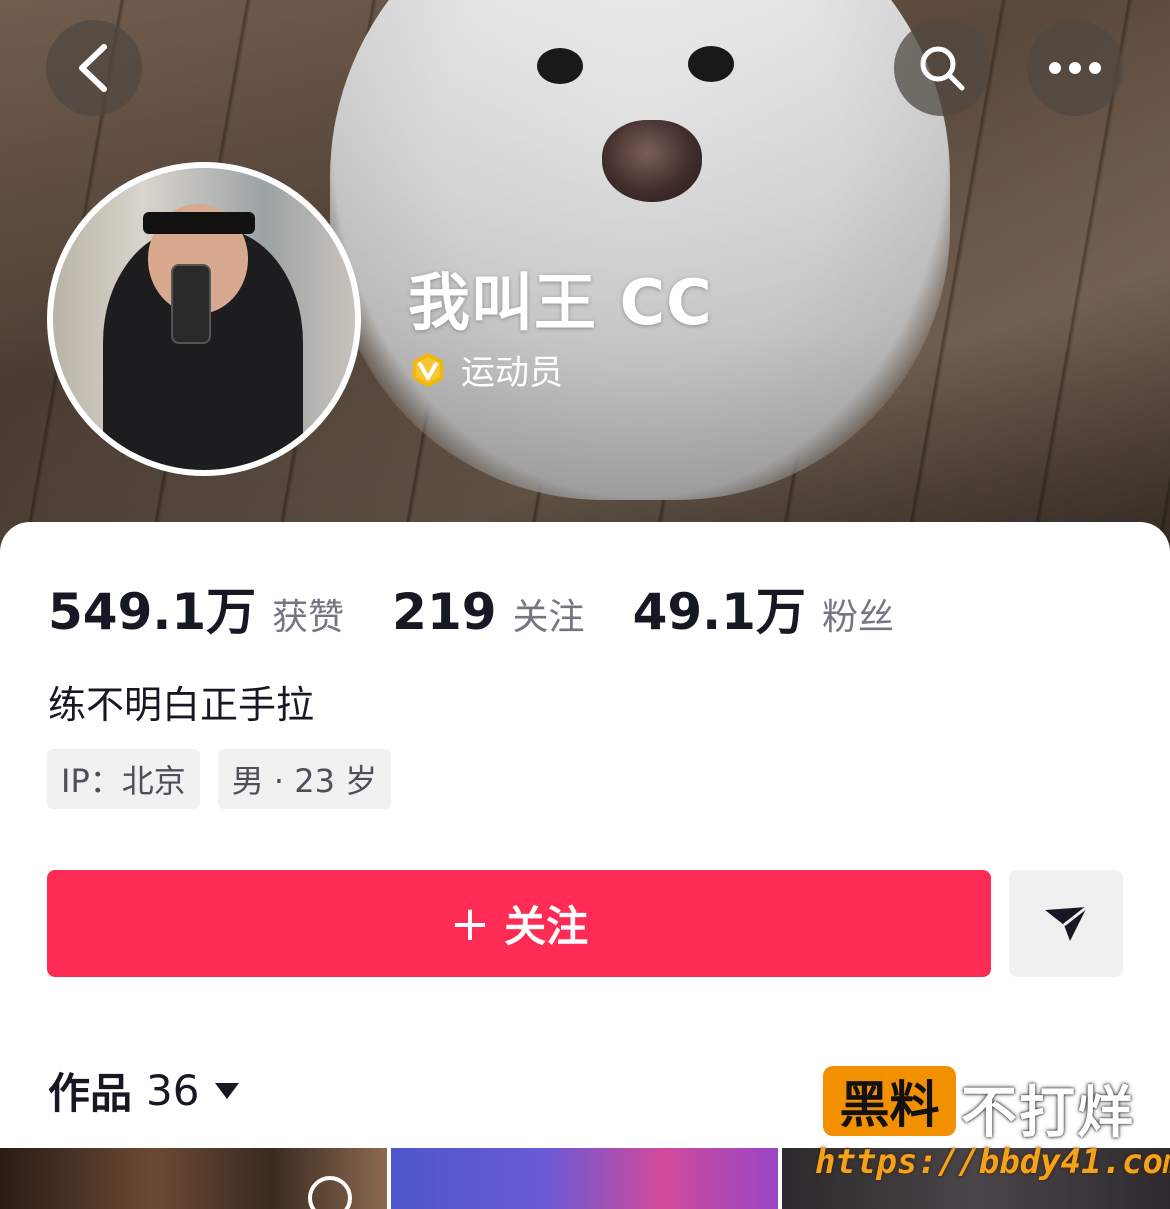  What do you see at coordinates (181, 705) in the screenshot?
I see `profile-bio: 练不明白正手拉` at bounding box center [181, 705].